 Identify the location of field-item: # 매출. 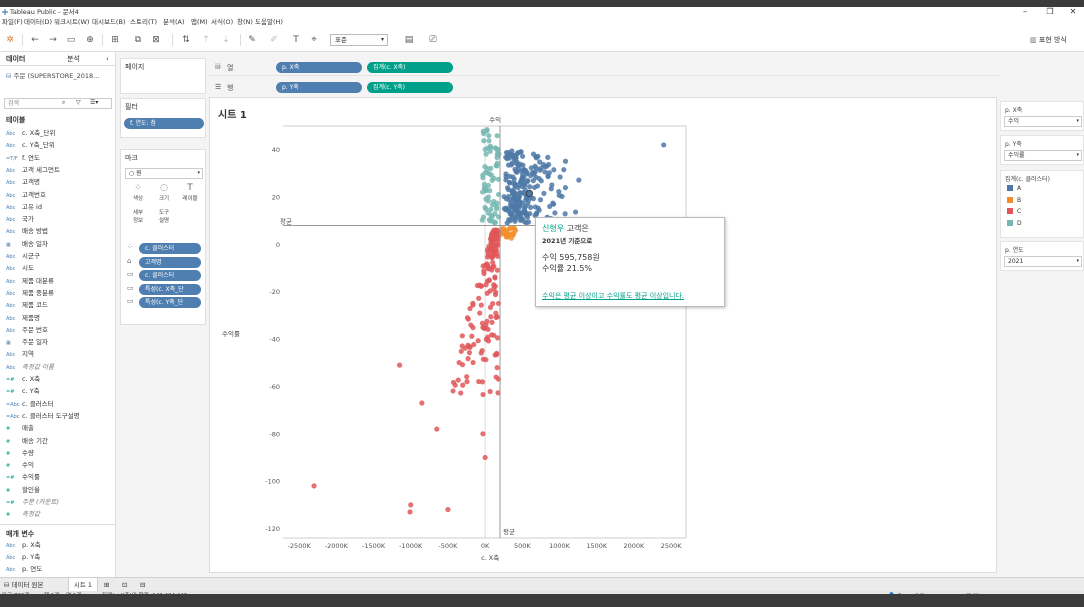
(60, 429).